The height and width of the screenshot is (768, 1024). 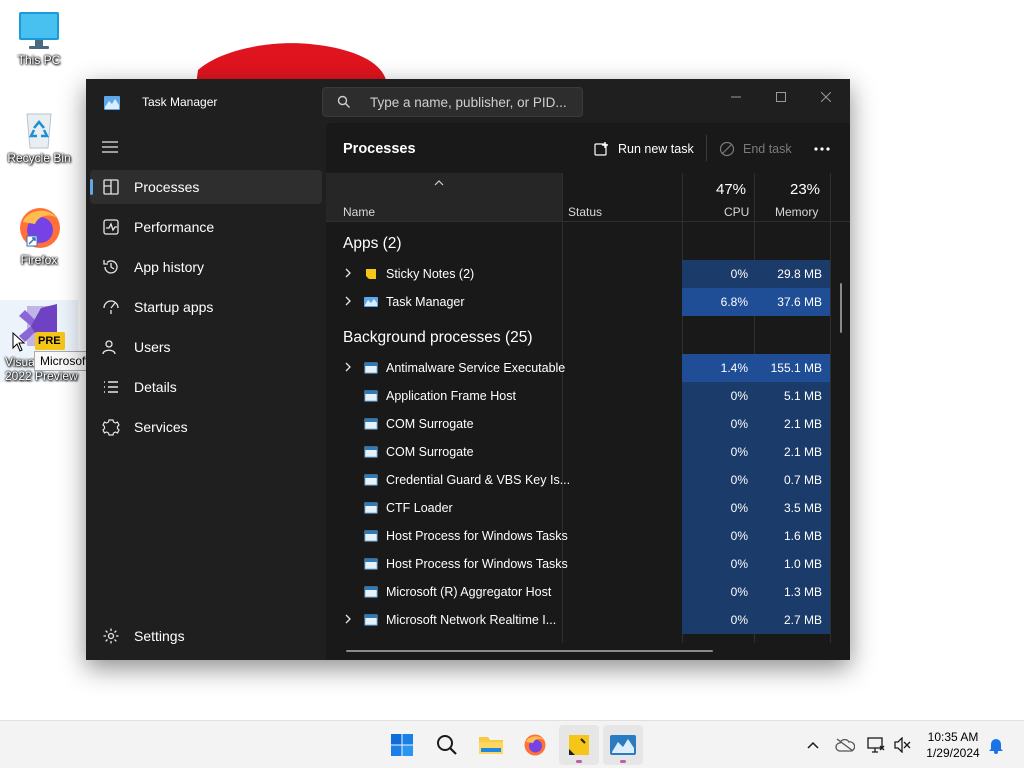 What do you see at coordinates (438, 337) in the screenshot?
I see `group-header-background: Background processes (25)` at bounding box center [438, 337].